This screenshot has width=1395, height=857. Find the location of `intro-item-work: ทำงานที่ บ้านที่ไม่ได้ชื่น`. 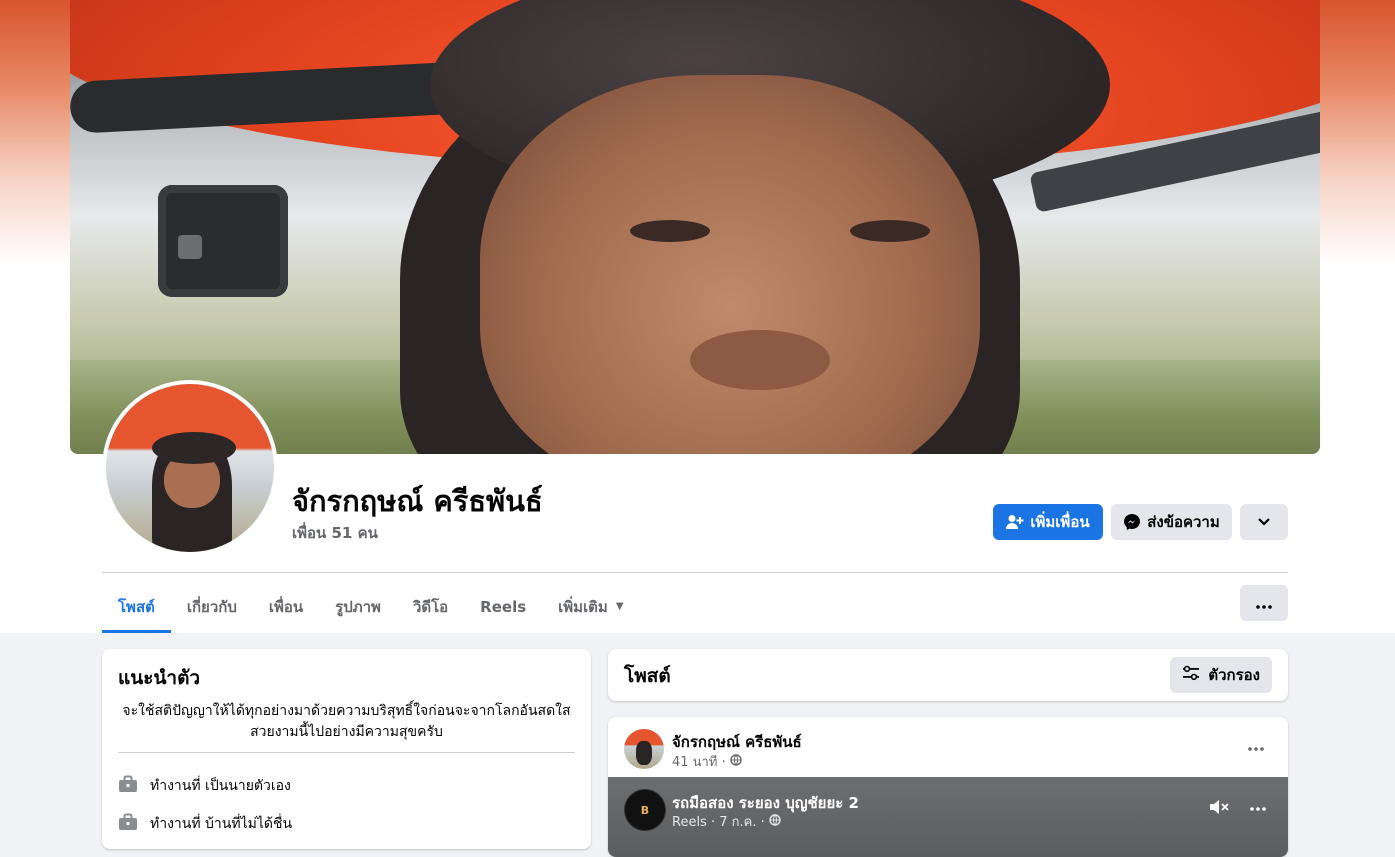

intro-item-work: ทำงานที่ บ้านที่ไม่ได้ชื่น is located at coordinates (205, 824).